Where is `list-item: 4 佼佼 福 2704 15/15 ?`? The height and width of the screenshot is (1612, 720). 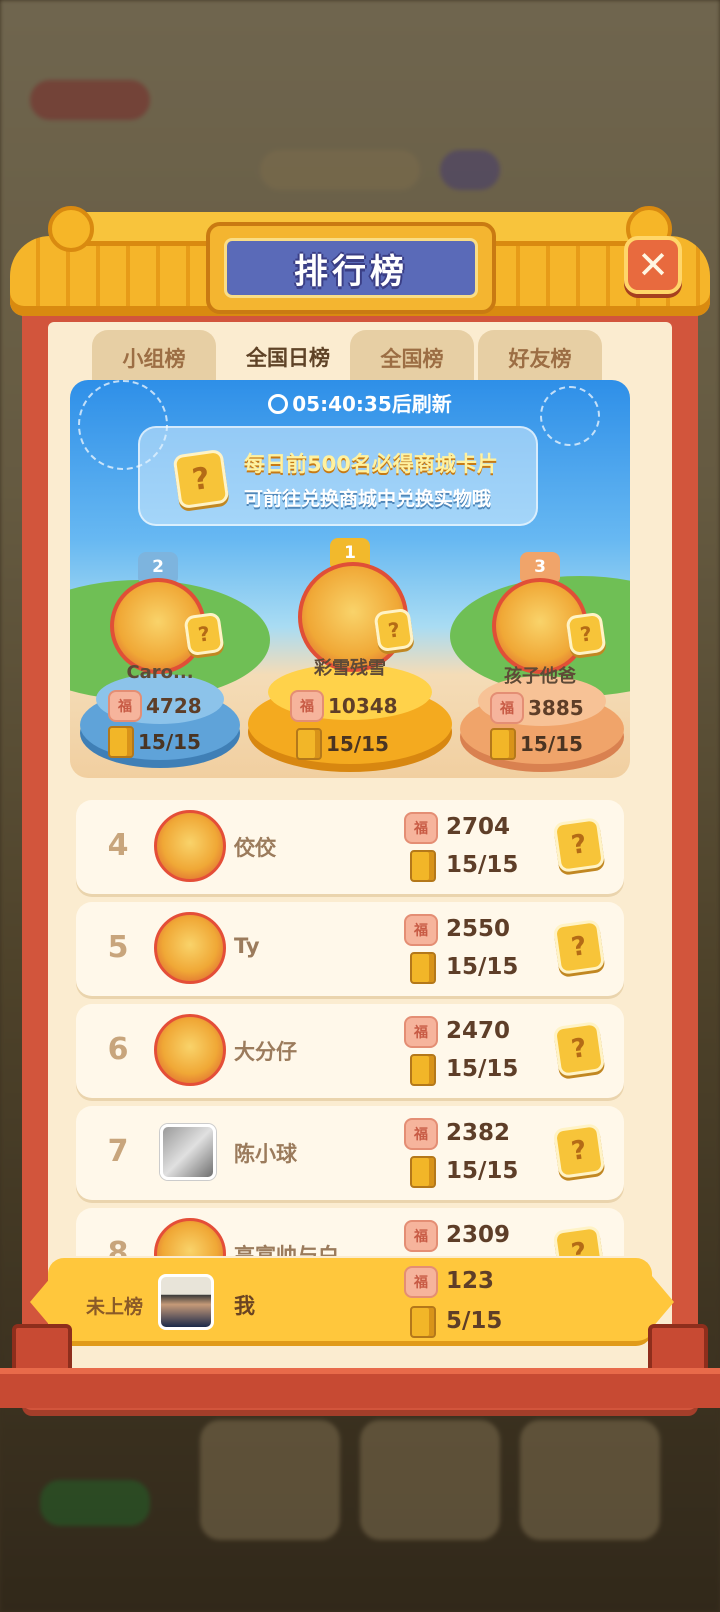
list-item: 4 佼佼 福 2704 15/15 ? is located at coordinates (350, 847).